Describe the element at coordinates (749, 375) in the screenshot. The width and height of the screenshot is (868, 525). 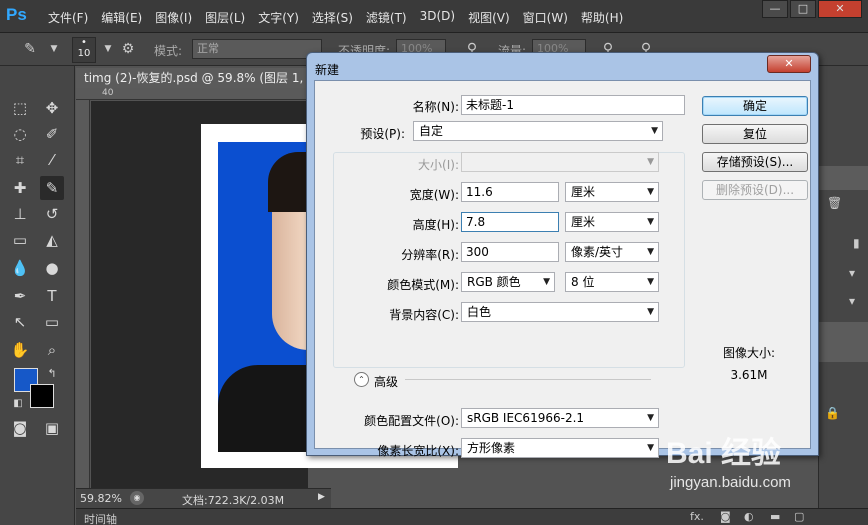
I see `image-size-value: 3.61M` at that location.